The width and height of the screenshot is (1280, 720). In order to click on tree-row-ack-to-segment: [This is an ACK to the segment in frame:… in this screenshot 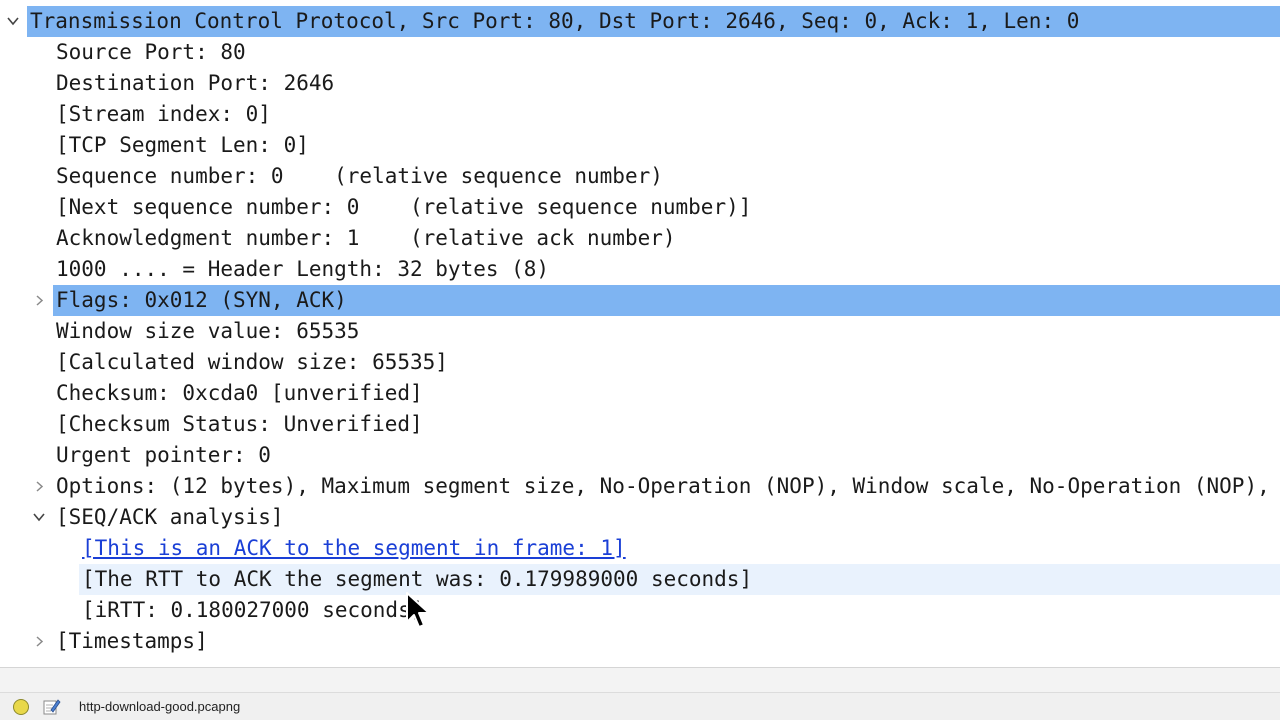, I will do `click(640, 548)`.